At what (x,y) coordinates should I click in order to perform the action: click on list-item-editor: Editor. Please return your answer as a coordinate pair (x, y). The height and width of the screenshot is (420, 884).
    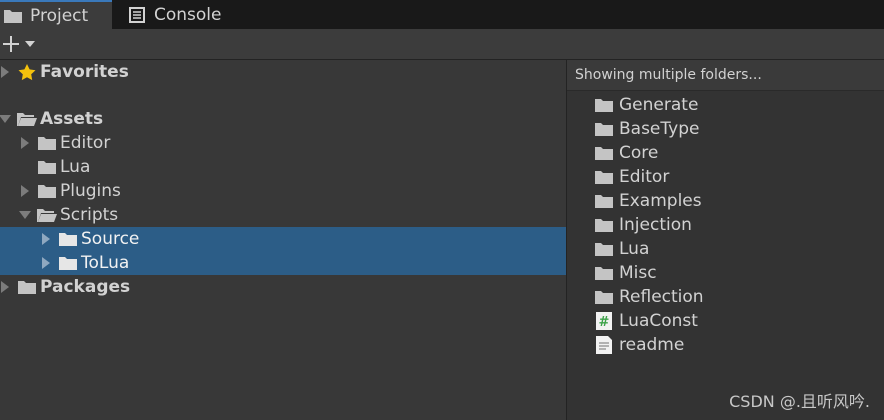
    Looking at the image, I should click on (631, 177).